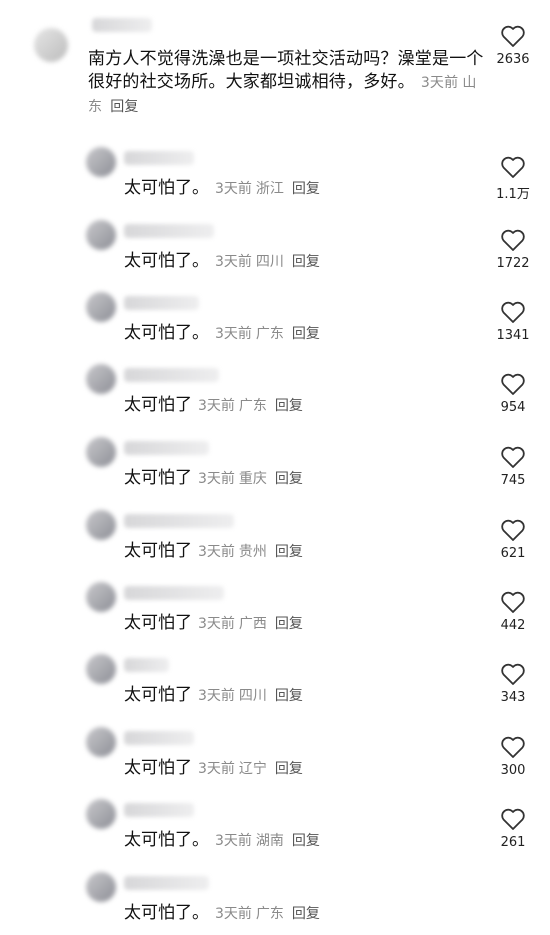 This screenshot has height=935, width=550. I want to click on like-button: 2636, so click(513, 45).